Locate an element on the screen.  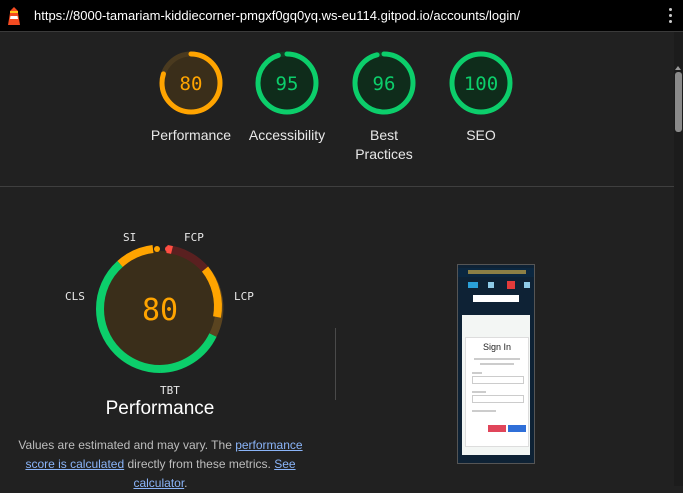
menu-icon is located at coordinates (473, 285).